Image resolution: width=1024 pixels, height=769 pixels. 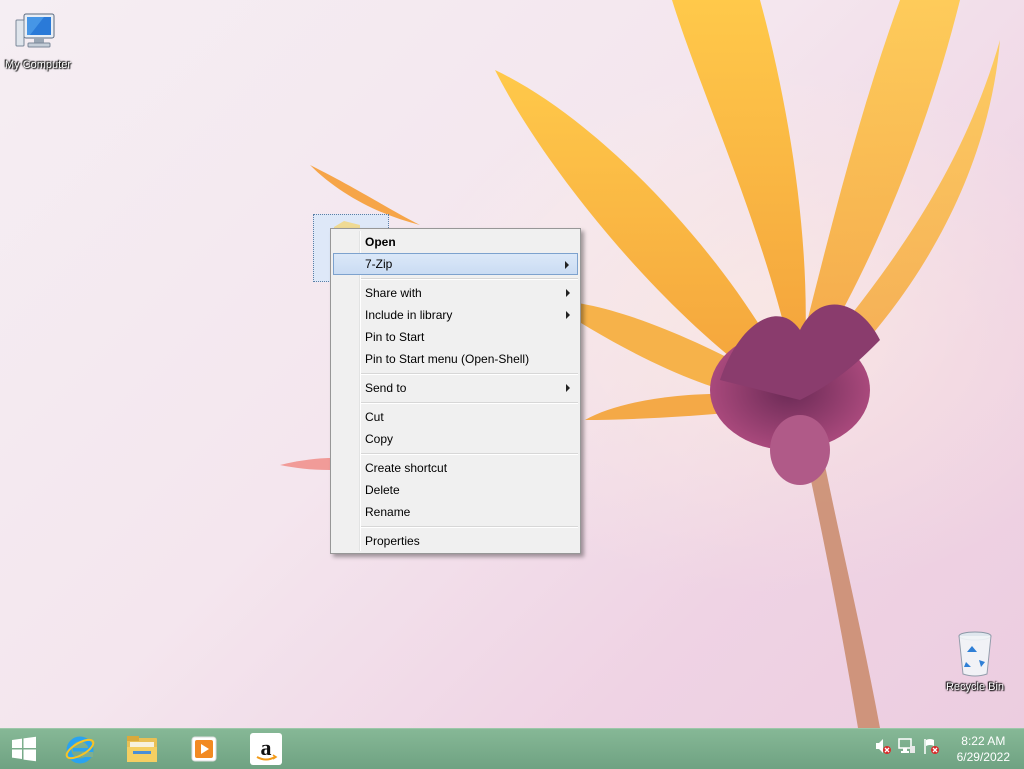 What do you see at coordinates (392, 541) in the screenshot?
I see `menu-item-label: Properties` at bounding box center [392, 541].